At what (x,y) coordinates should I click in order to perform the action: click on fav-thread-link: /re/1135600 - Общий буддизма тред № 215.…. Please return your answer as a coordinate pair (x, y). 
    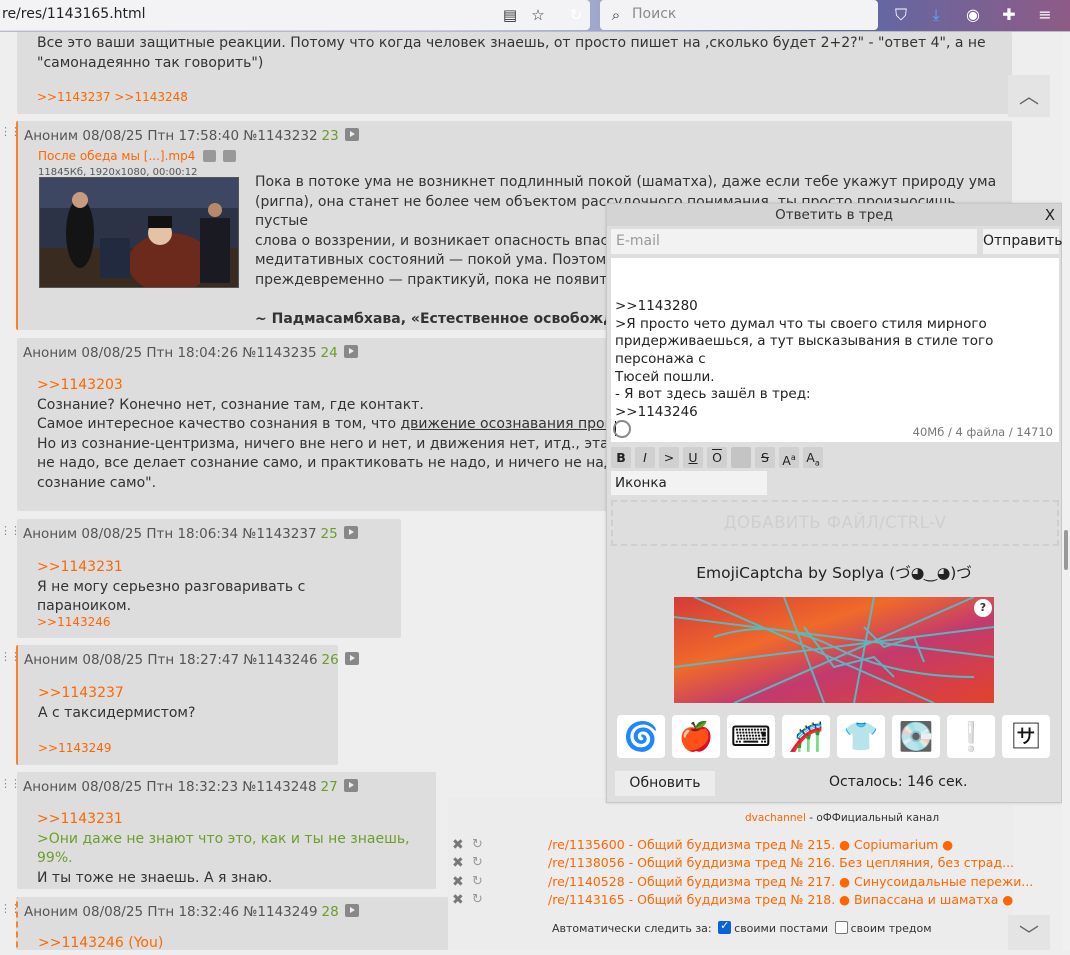
    Looking at the image, I should click on (750, 845).